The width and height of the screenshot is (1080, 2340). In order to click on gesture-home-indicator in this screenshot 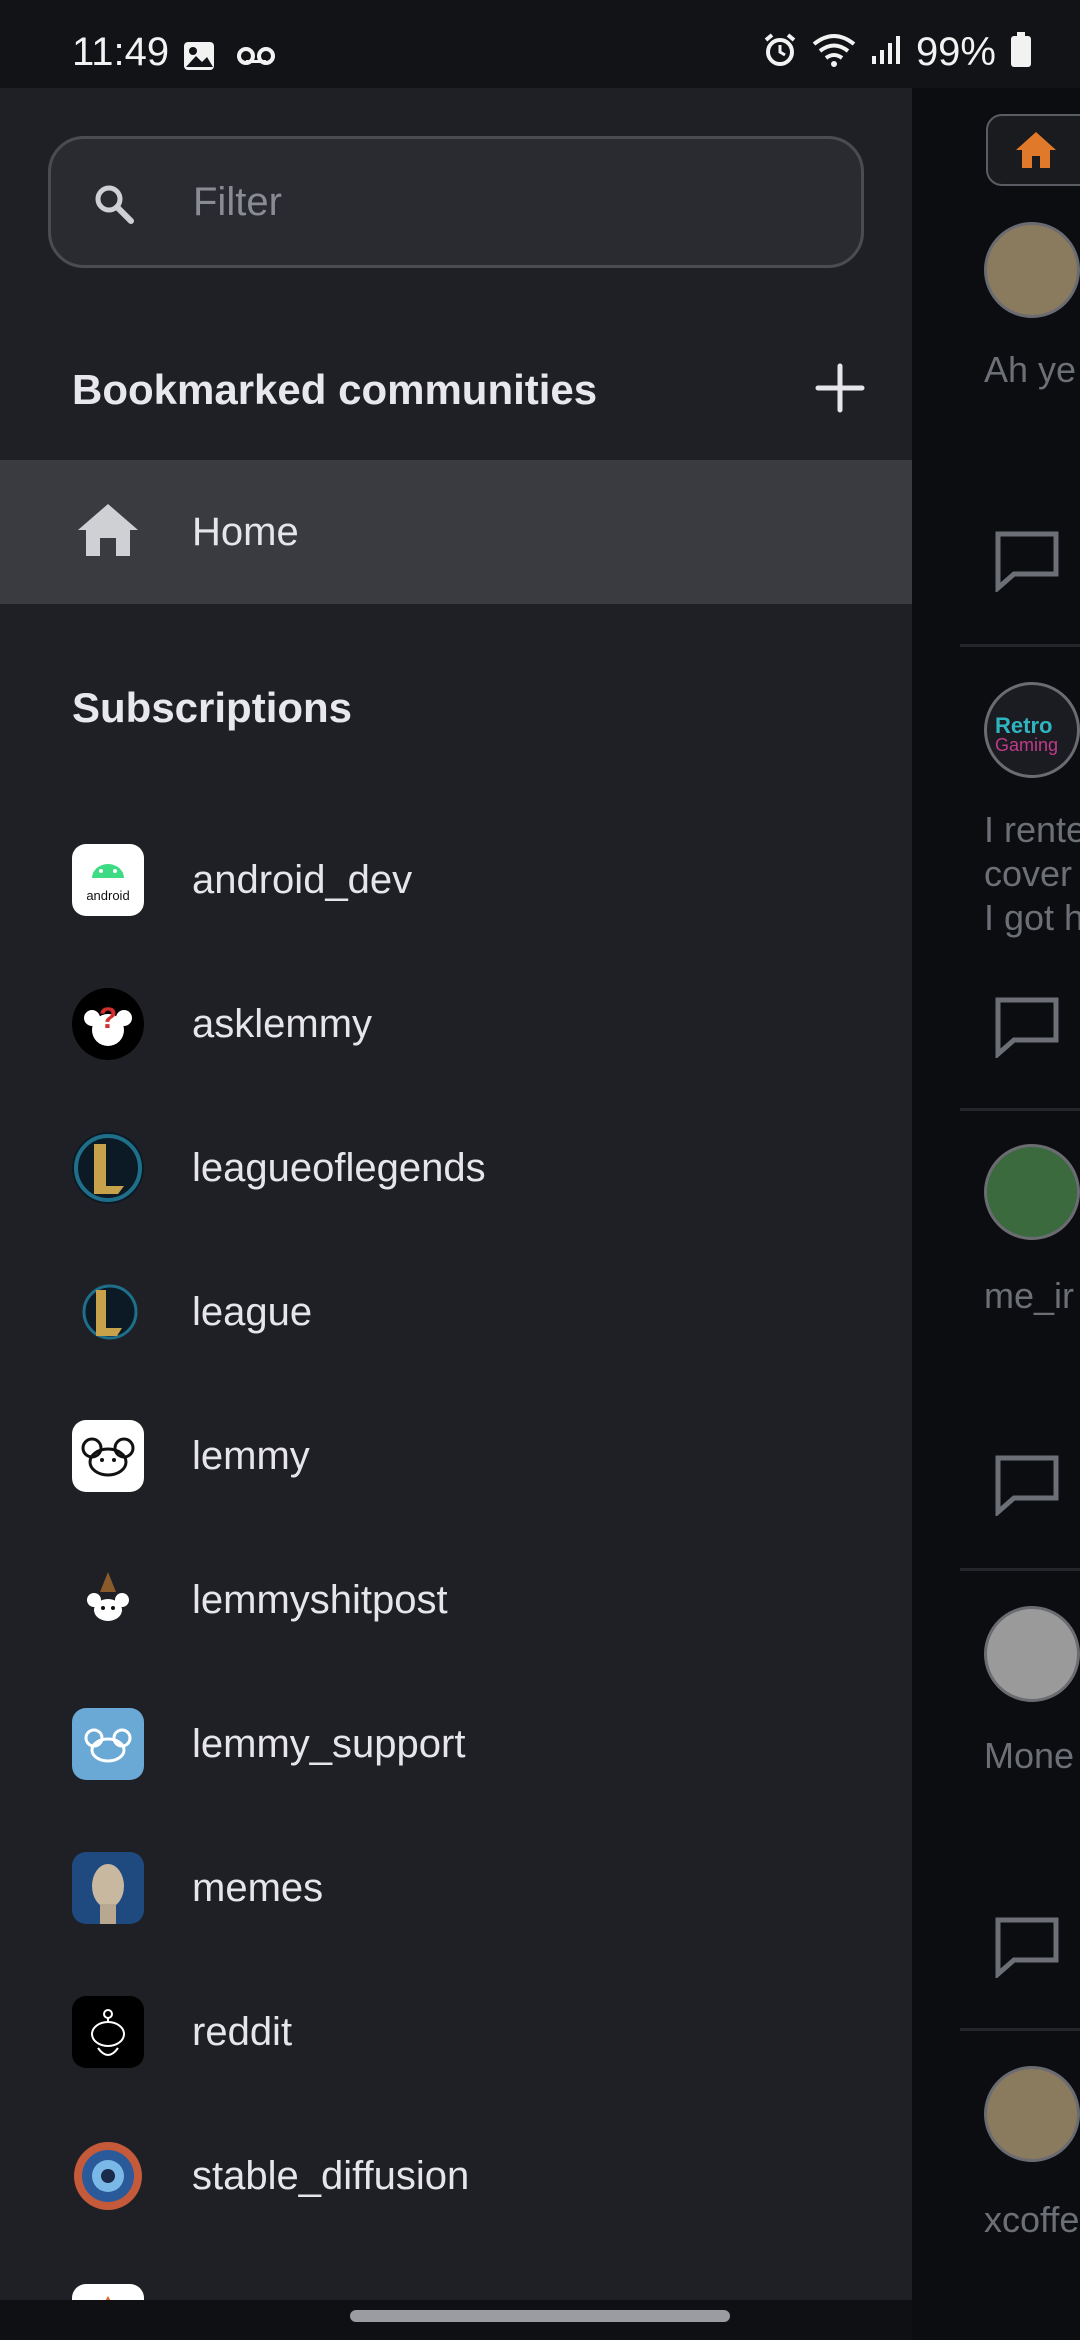, I will do `click(540, 2316)`.